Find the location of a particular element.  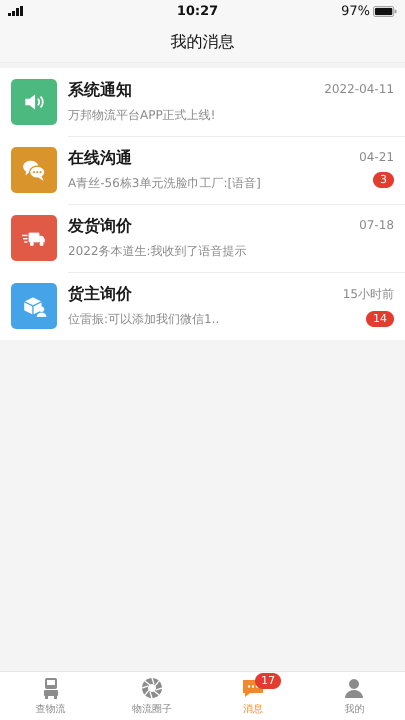

message-time: 2022-04-11 is located at coordinates (359, 89).